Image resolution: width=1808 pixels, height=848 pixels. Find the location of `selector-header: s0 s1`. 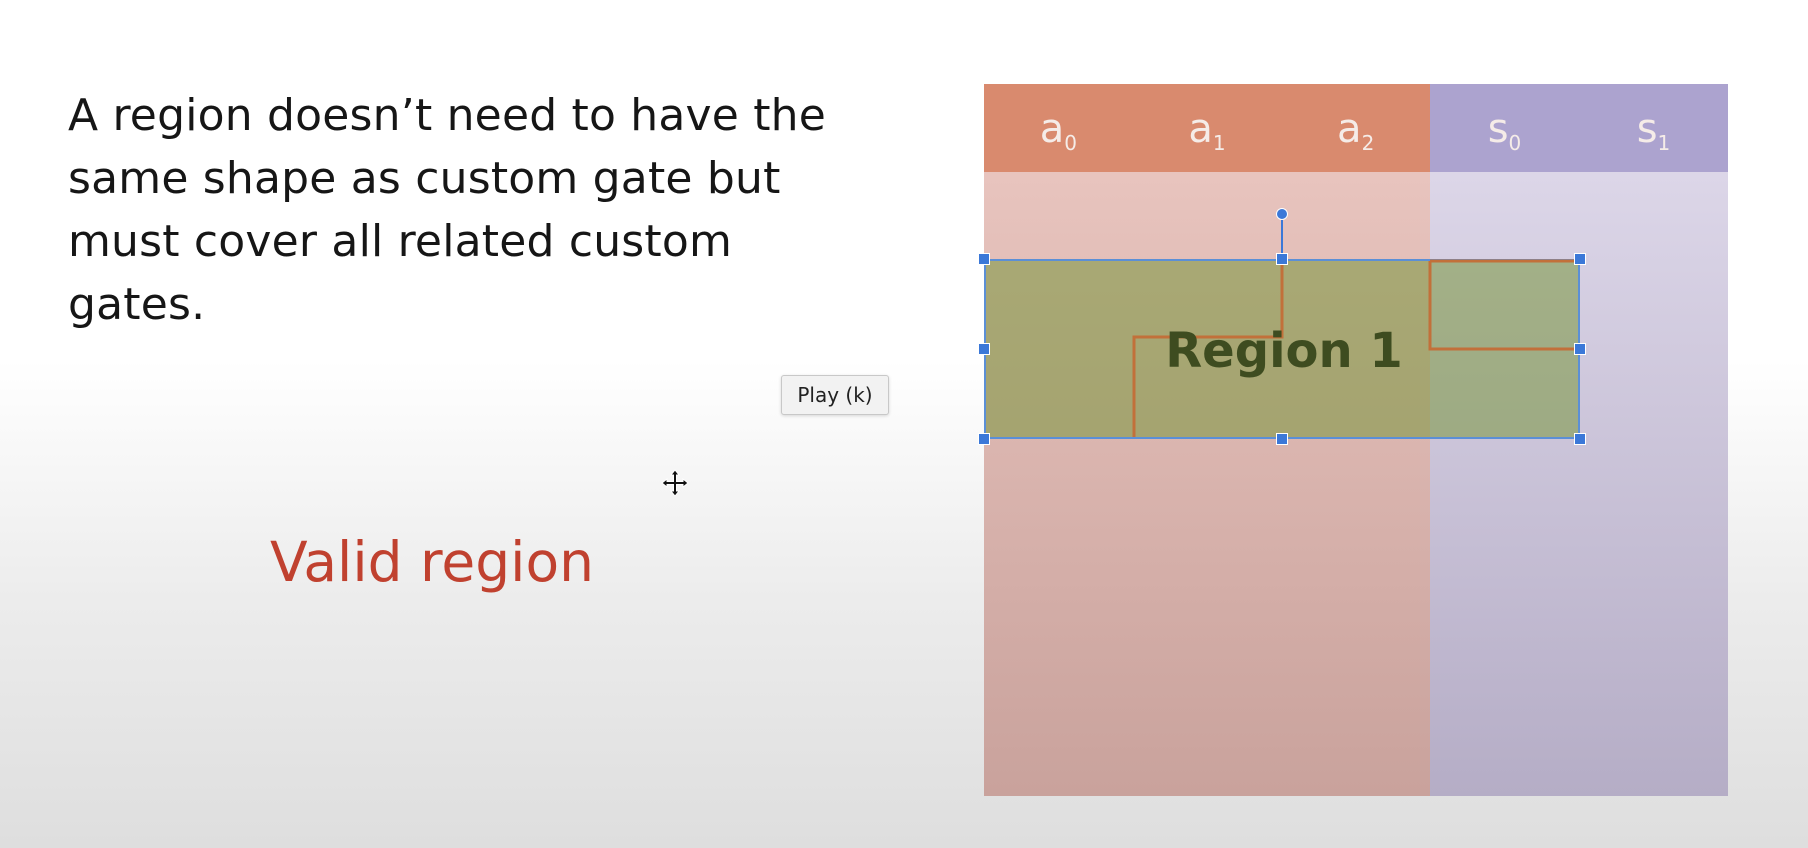

selector-header: s0 s1 is located at coordinates (1579, 128).